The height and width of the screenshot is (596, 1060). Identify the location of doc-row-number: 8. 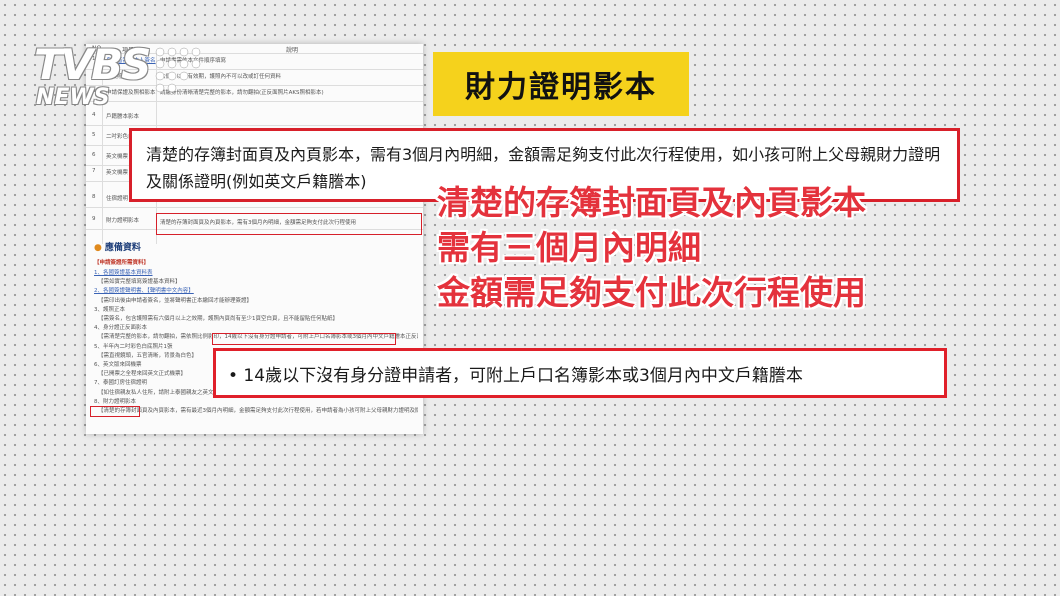
(94, 197).